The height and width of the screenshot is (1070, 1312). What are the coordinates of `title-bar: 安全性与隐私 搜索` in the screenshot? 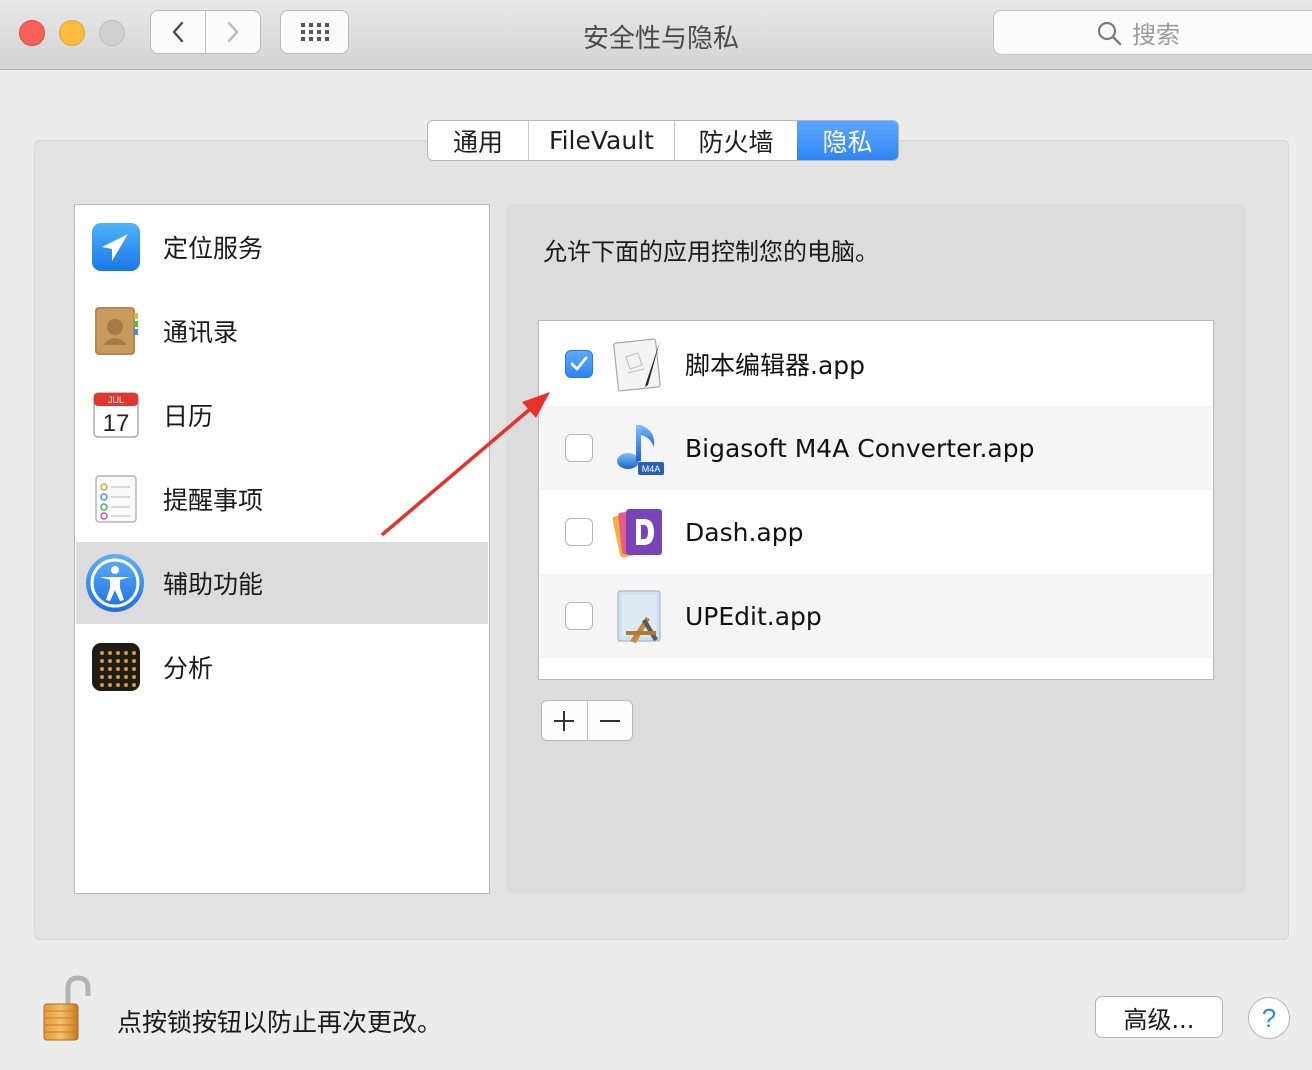 It's located at (656, 35).